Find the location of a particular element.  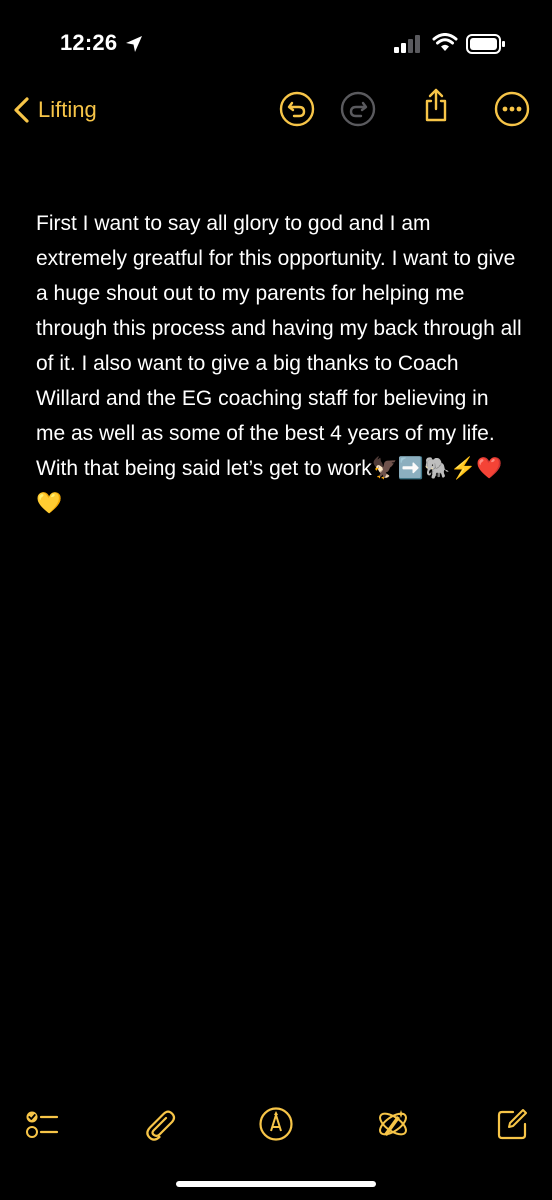

share-icon is located at coordinates (436, 105).